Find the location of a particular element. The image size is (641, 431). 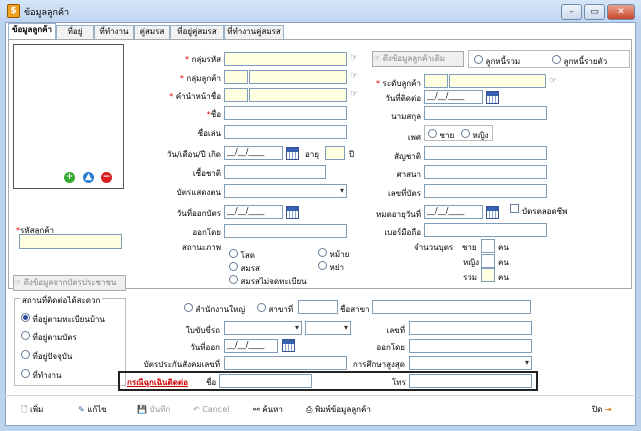

last-name-label: นามสกุล is located at coordinates (406, 116).